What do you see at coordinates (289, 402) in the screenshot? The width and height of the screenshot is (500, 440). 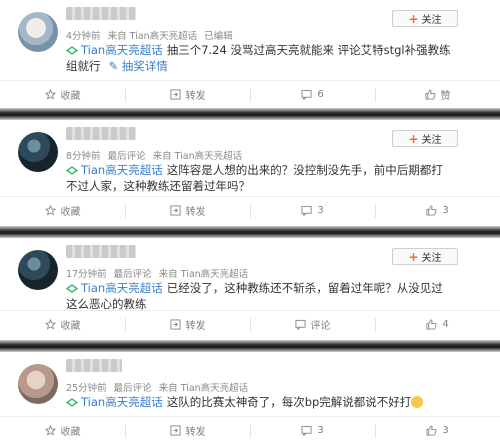 I see `post-text: 这队的比赛太神奇了，每次bp完解说都说不好打` at bounding box center [289, 402].